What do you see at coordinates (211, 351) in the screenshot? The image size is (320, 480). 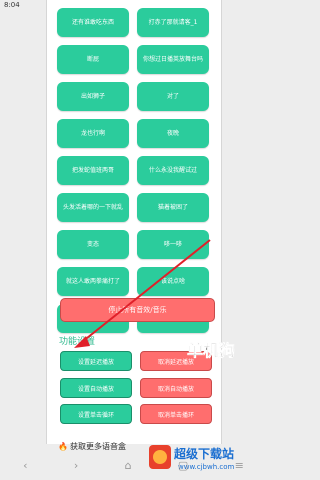 I see `watermark-brand: 单机狗` at bounding box center [211, 351].